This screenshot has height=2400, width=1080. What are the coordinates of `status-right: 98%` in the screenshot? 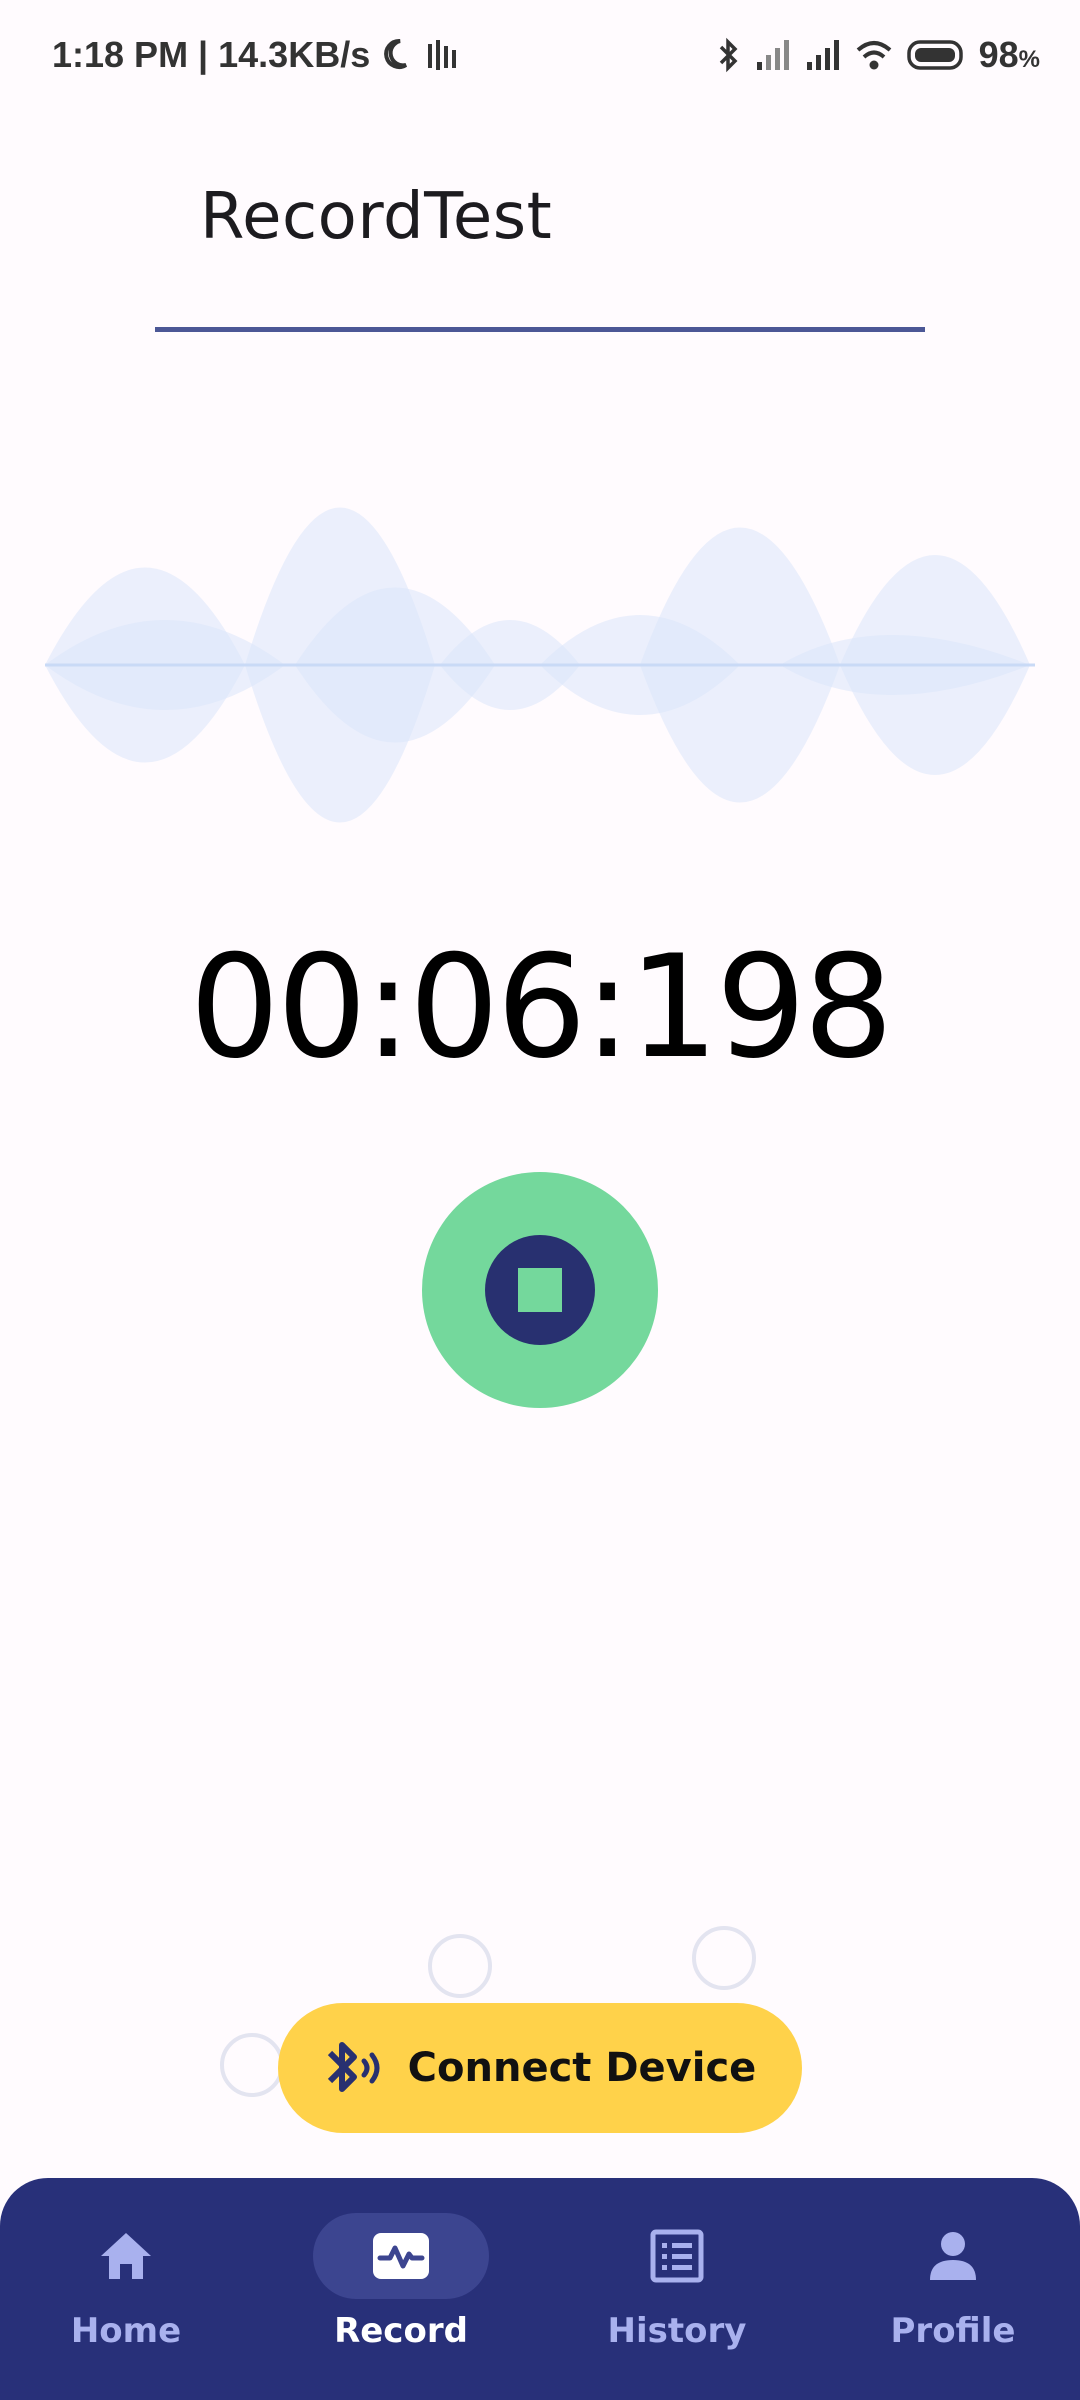 It's located at (878, 55).